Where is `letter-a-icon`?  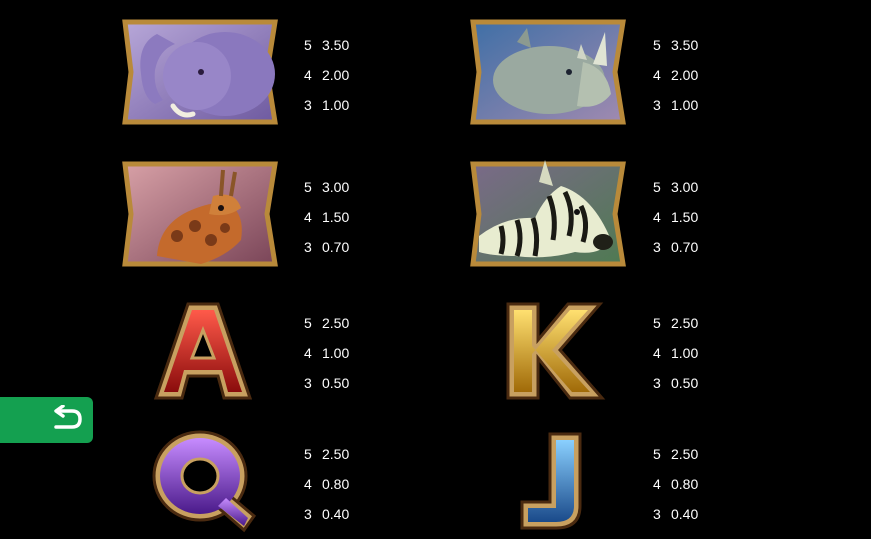 letter-a-icon is located at coordinates (203, 351).